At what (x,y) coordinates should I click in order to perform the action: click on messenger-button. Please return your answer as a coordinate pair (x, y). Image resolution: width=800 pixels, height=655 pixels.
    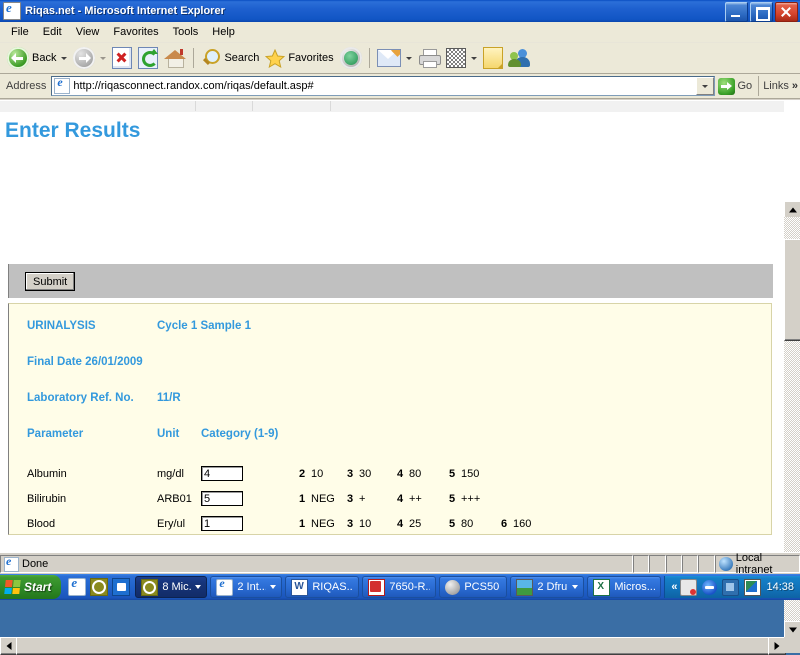
    Looking at the image, I should click on (520, 58).